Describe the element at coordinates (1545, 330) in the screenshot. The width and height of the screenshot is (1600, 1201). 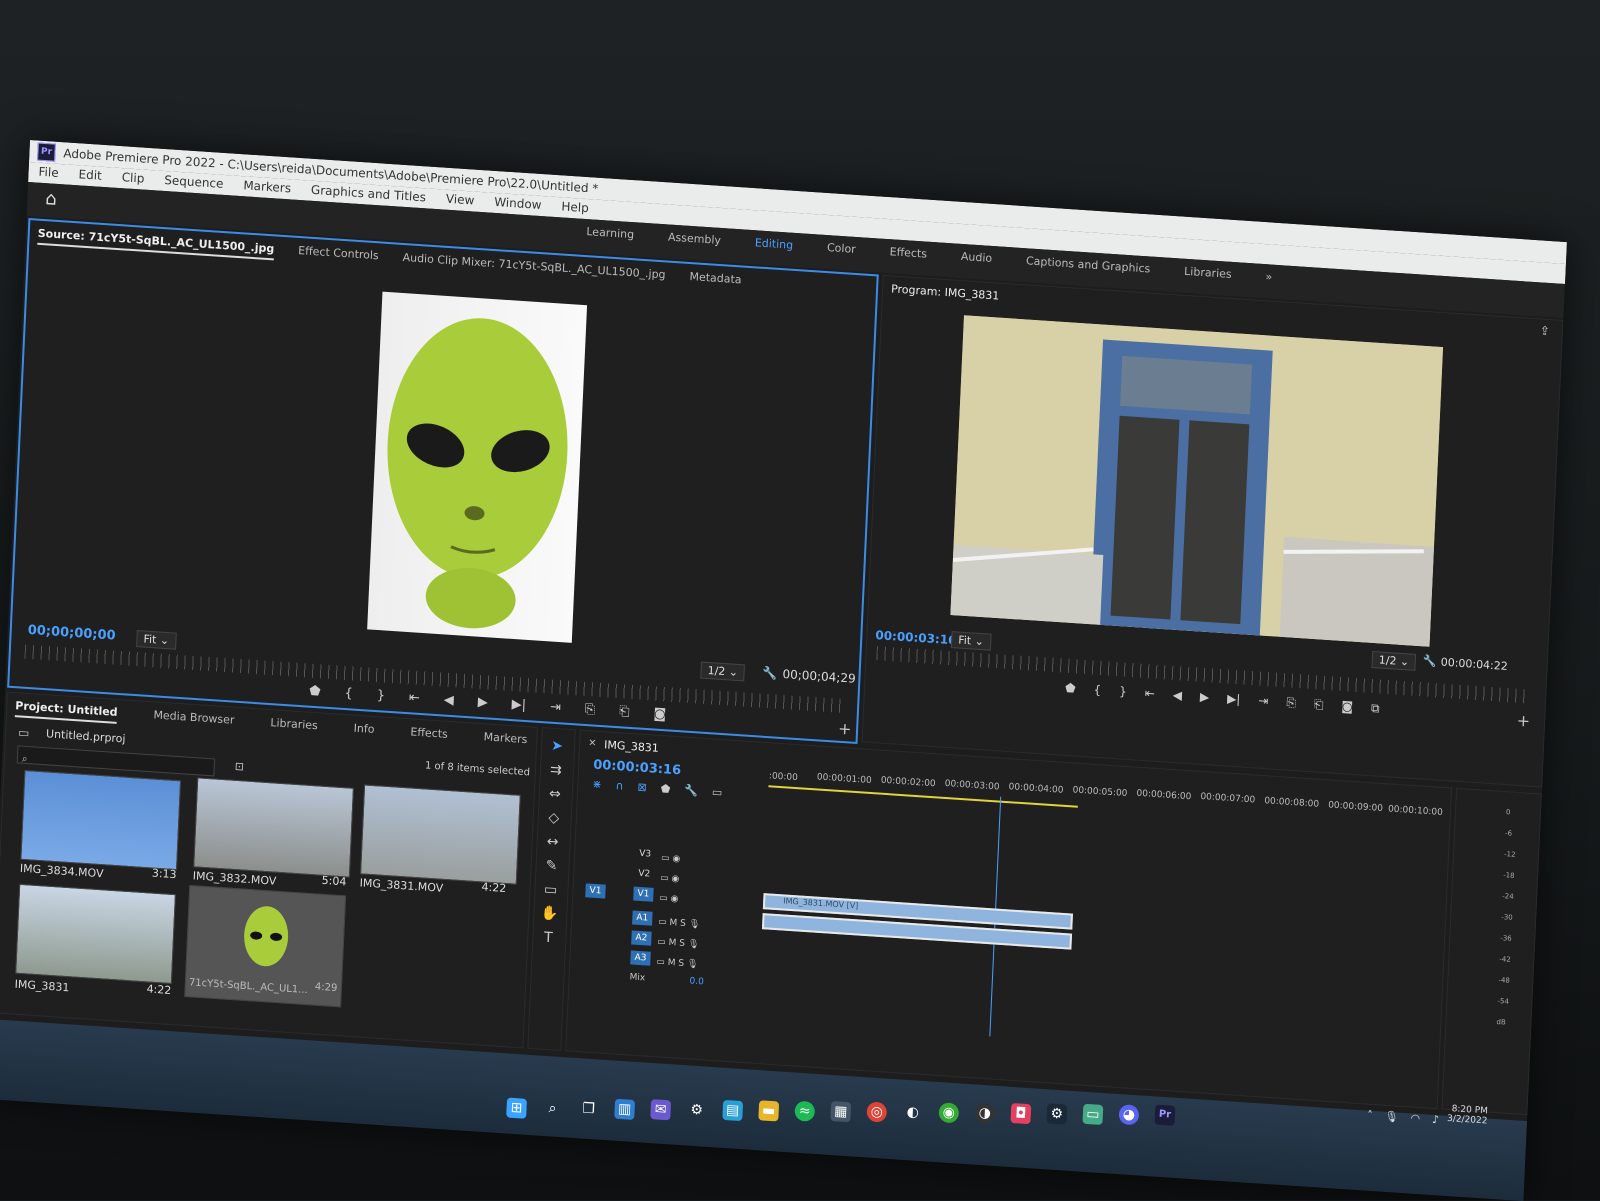
I see `export-frame-icon: ⇪` at that location.